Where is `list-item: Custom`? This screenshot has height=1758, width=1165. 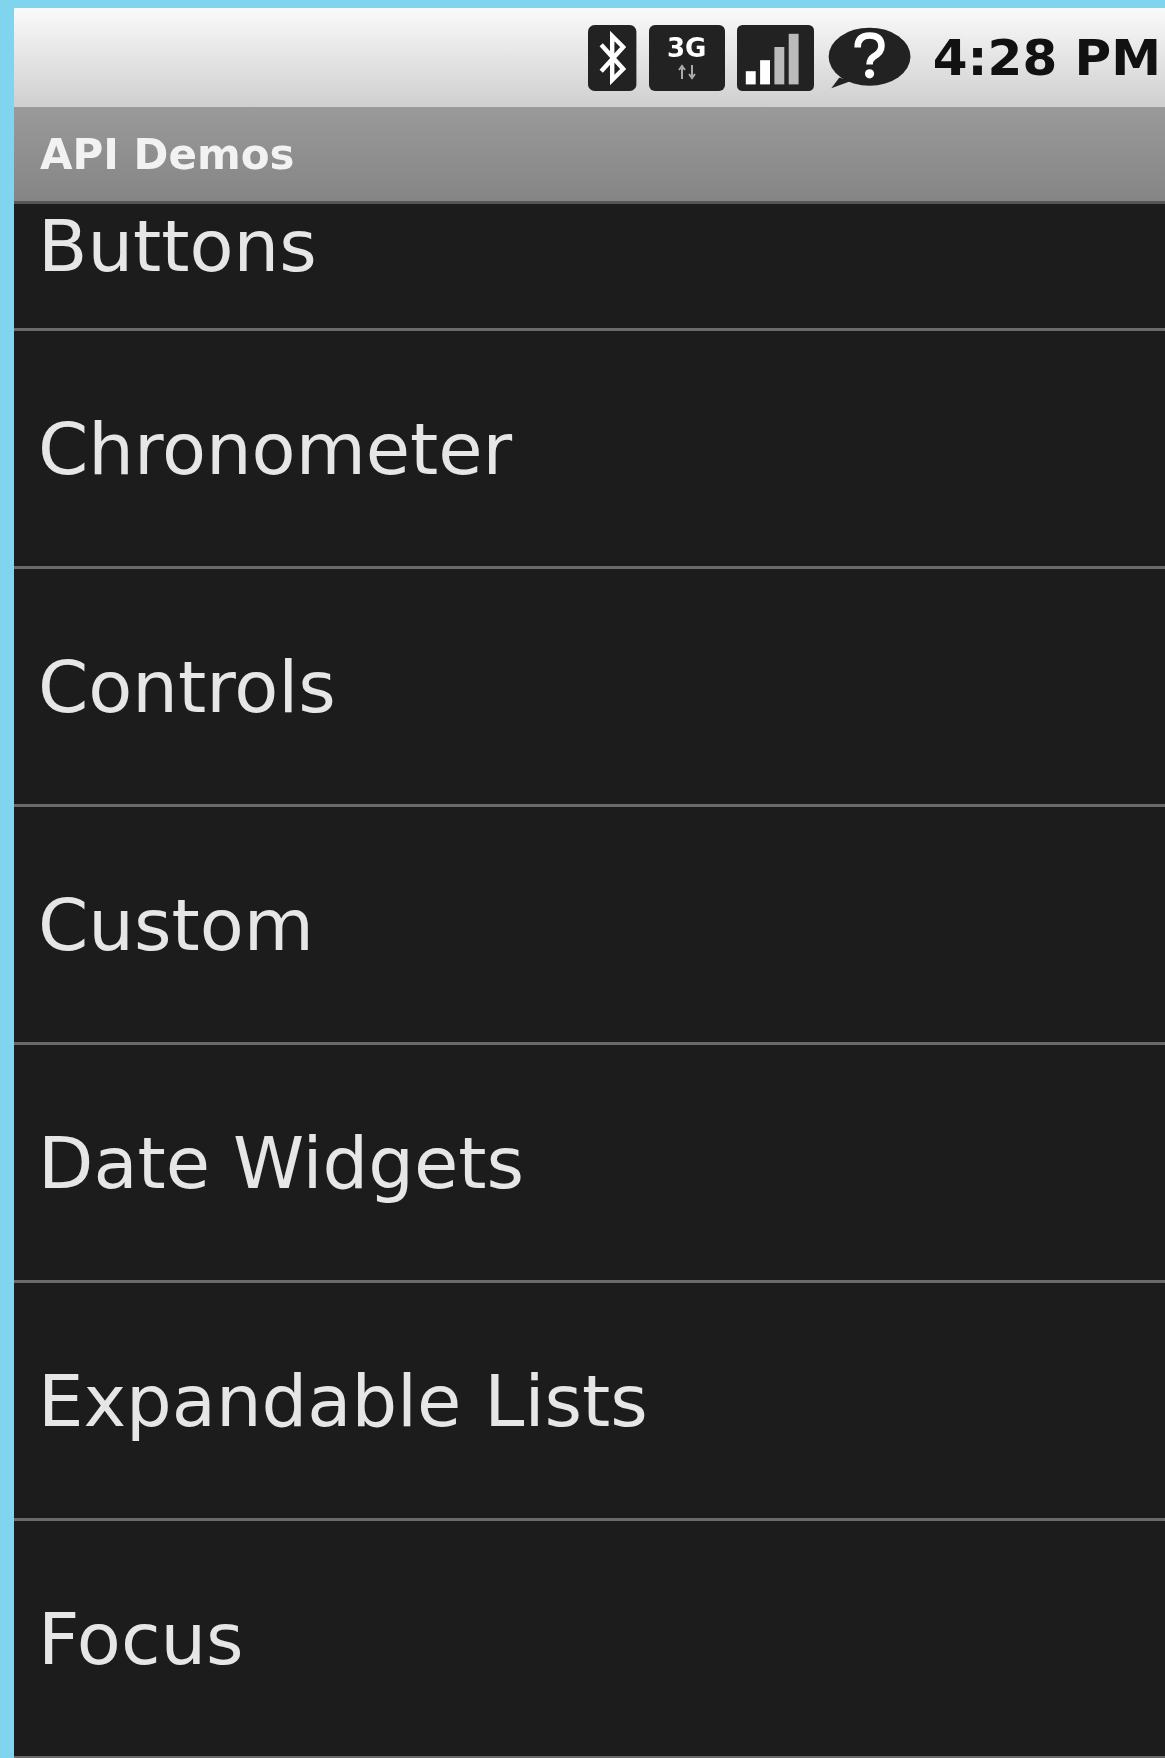
list-item: Custom is located at coordinates (589, 926).